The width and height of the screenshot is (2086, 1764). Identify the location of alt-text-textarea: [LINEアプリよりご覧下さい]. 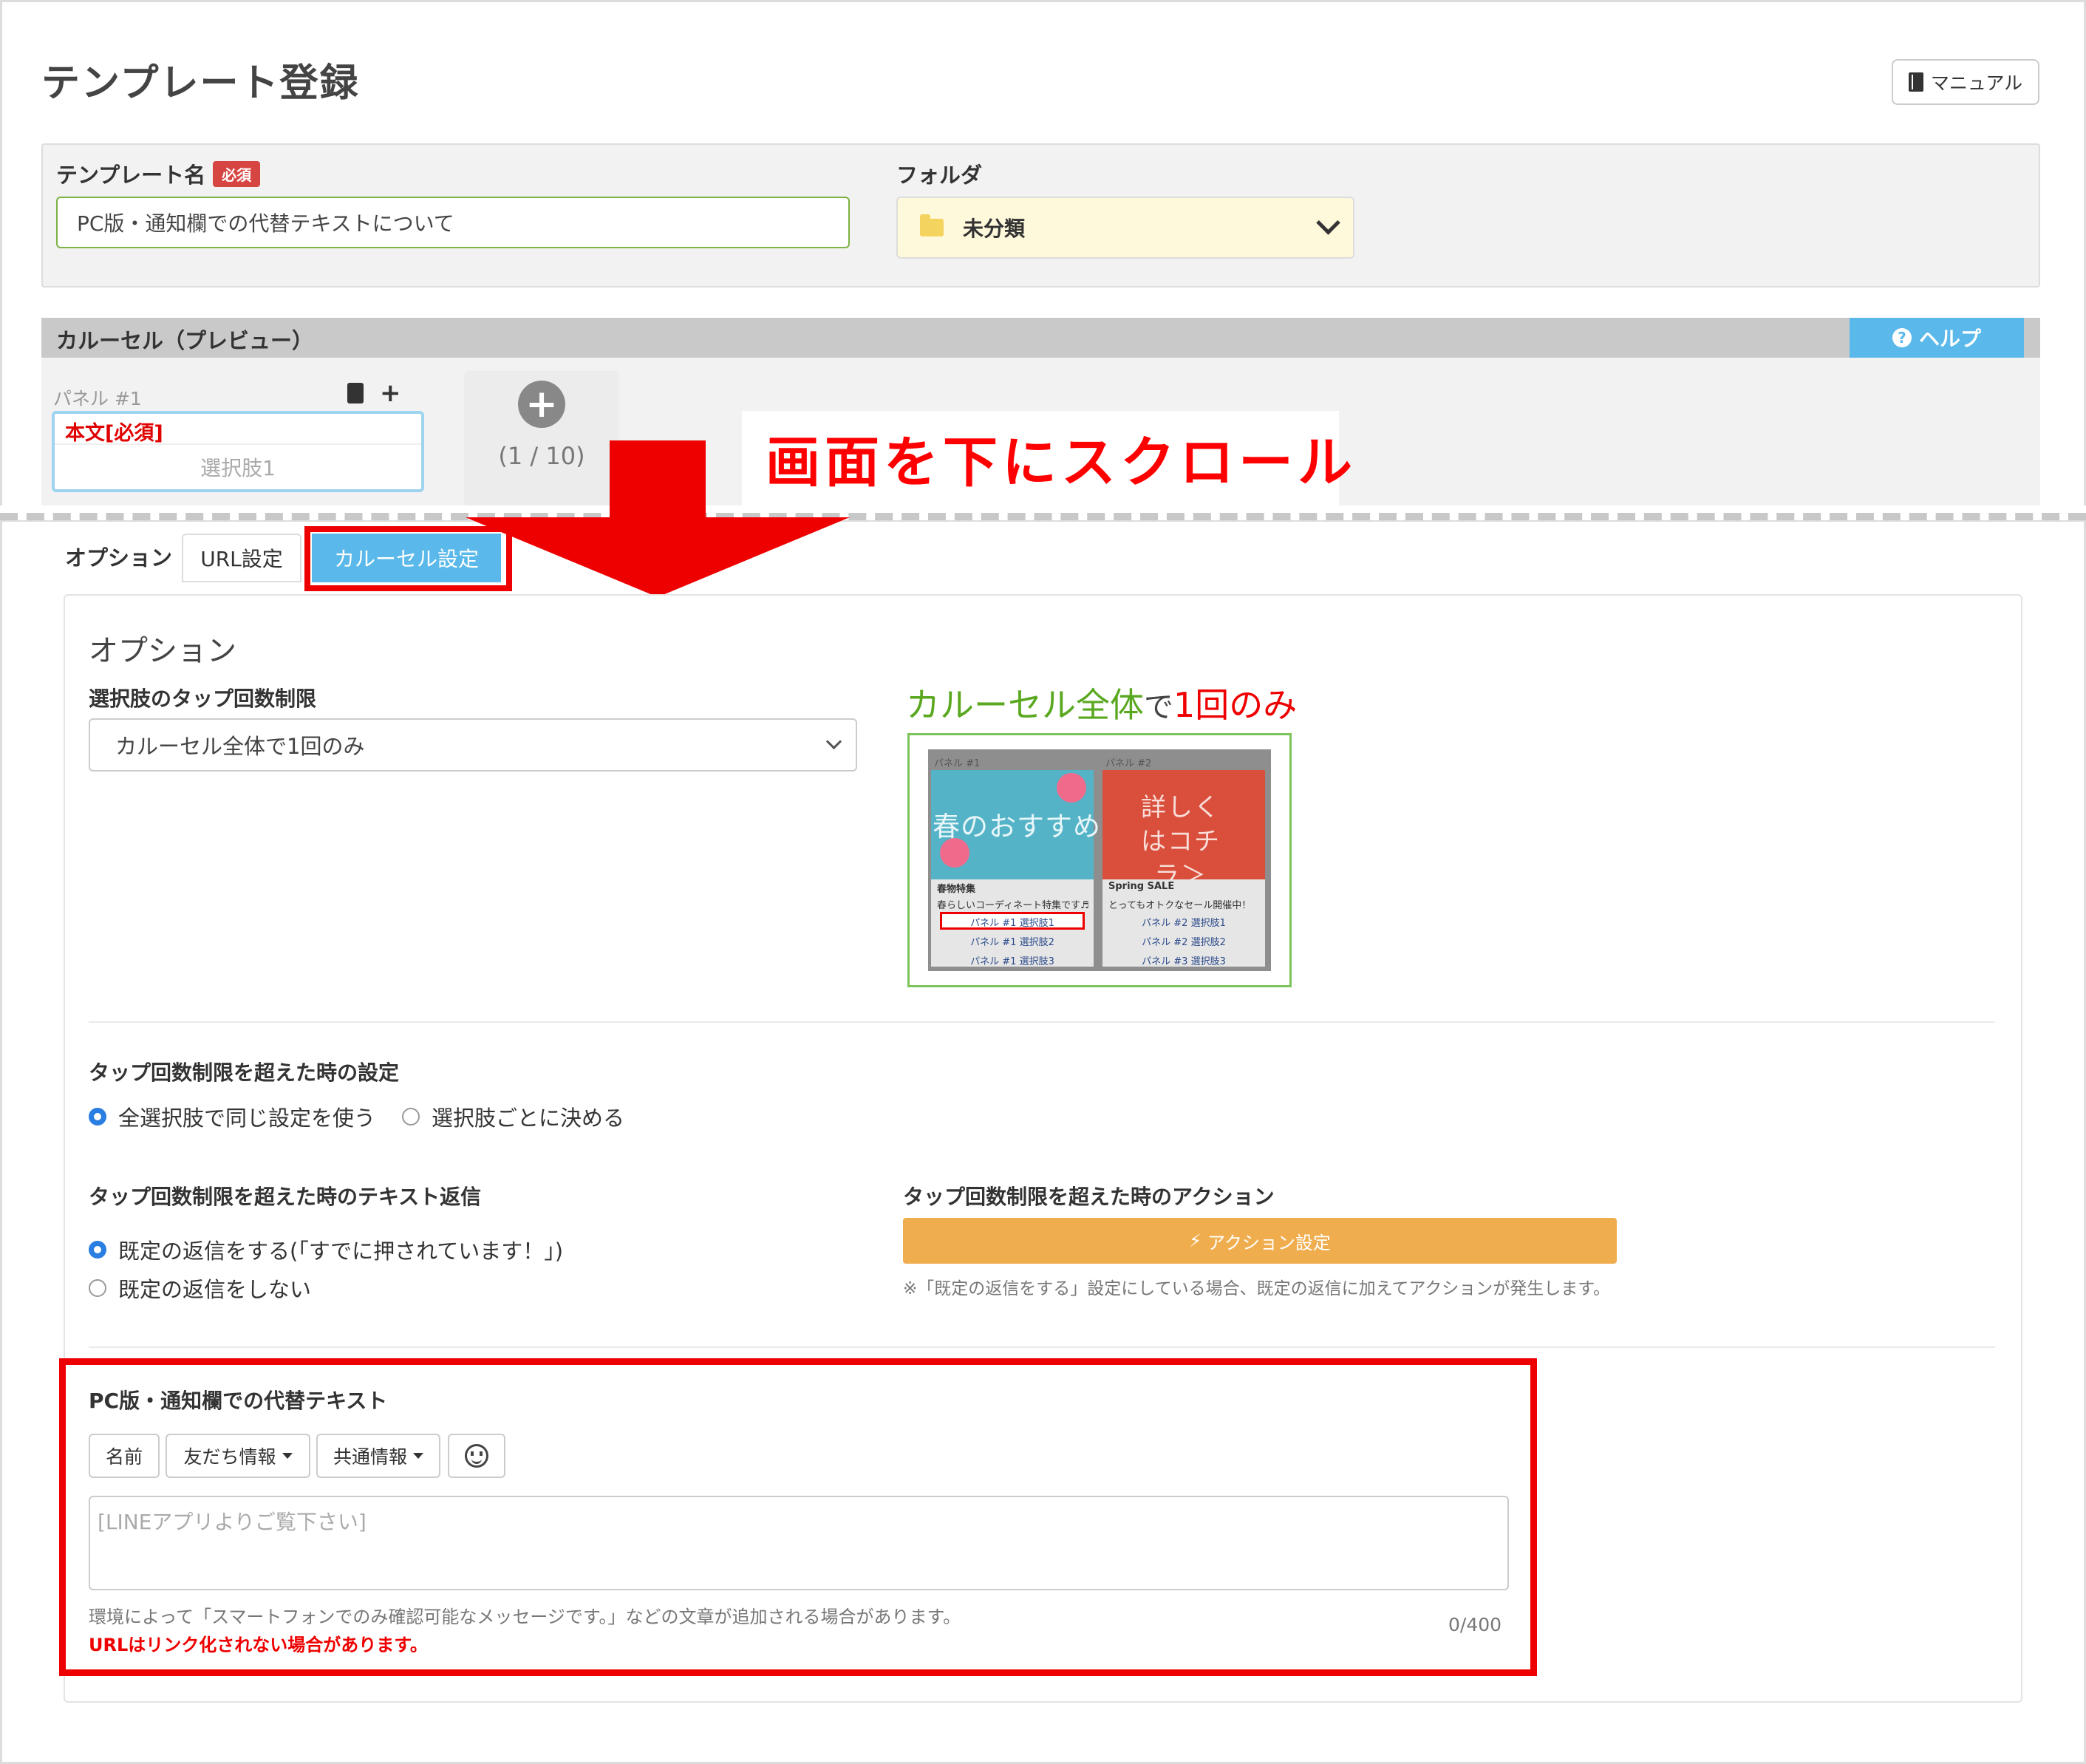
(799, 1543).